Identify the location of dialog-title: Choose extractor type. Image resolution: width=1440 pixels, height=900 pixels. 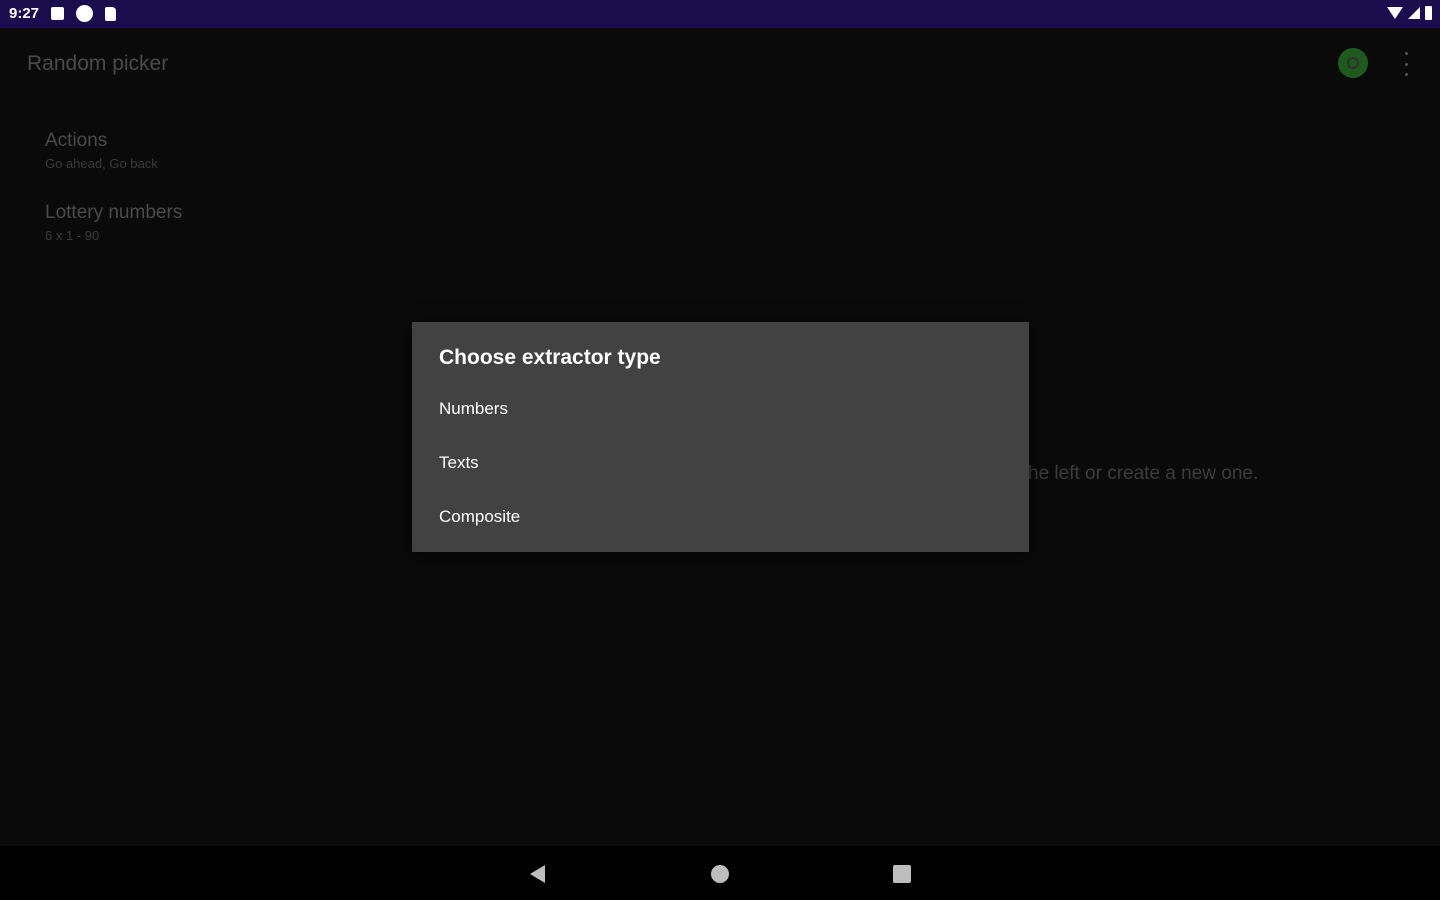
(550, 357).